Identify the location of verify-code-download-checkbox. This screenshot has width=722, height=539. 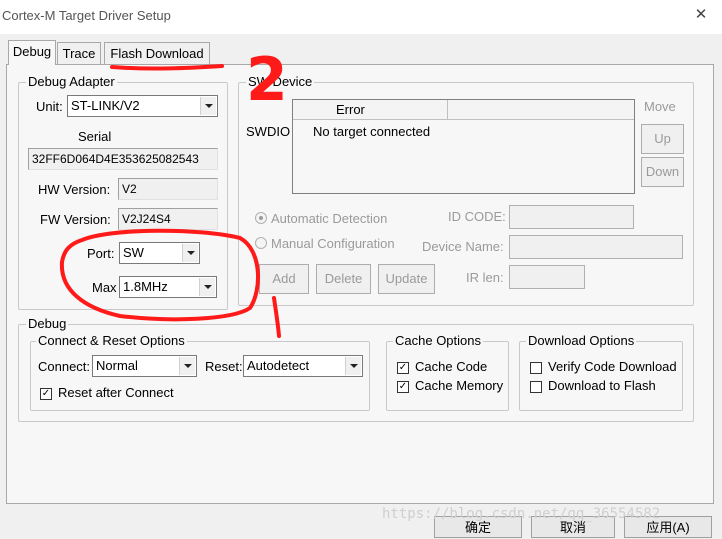
(536, 368).